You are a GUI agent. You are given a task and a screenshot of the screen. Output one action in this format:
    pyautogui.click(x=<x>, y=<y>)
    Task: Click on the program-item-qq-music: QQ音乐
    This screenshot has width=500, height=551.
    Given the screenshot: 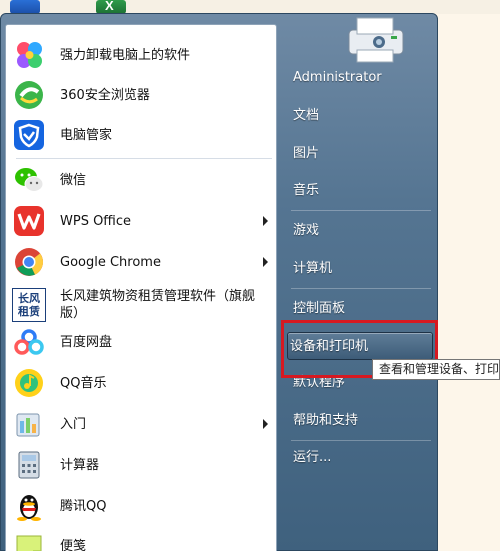 What is the action you would take?
    pyautogui.click(x=143, y=383)
    